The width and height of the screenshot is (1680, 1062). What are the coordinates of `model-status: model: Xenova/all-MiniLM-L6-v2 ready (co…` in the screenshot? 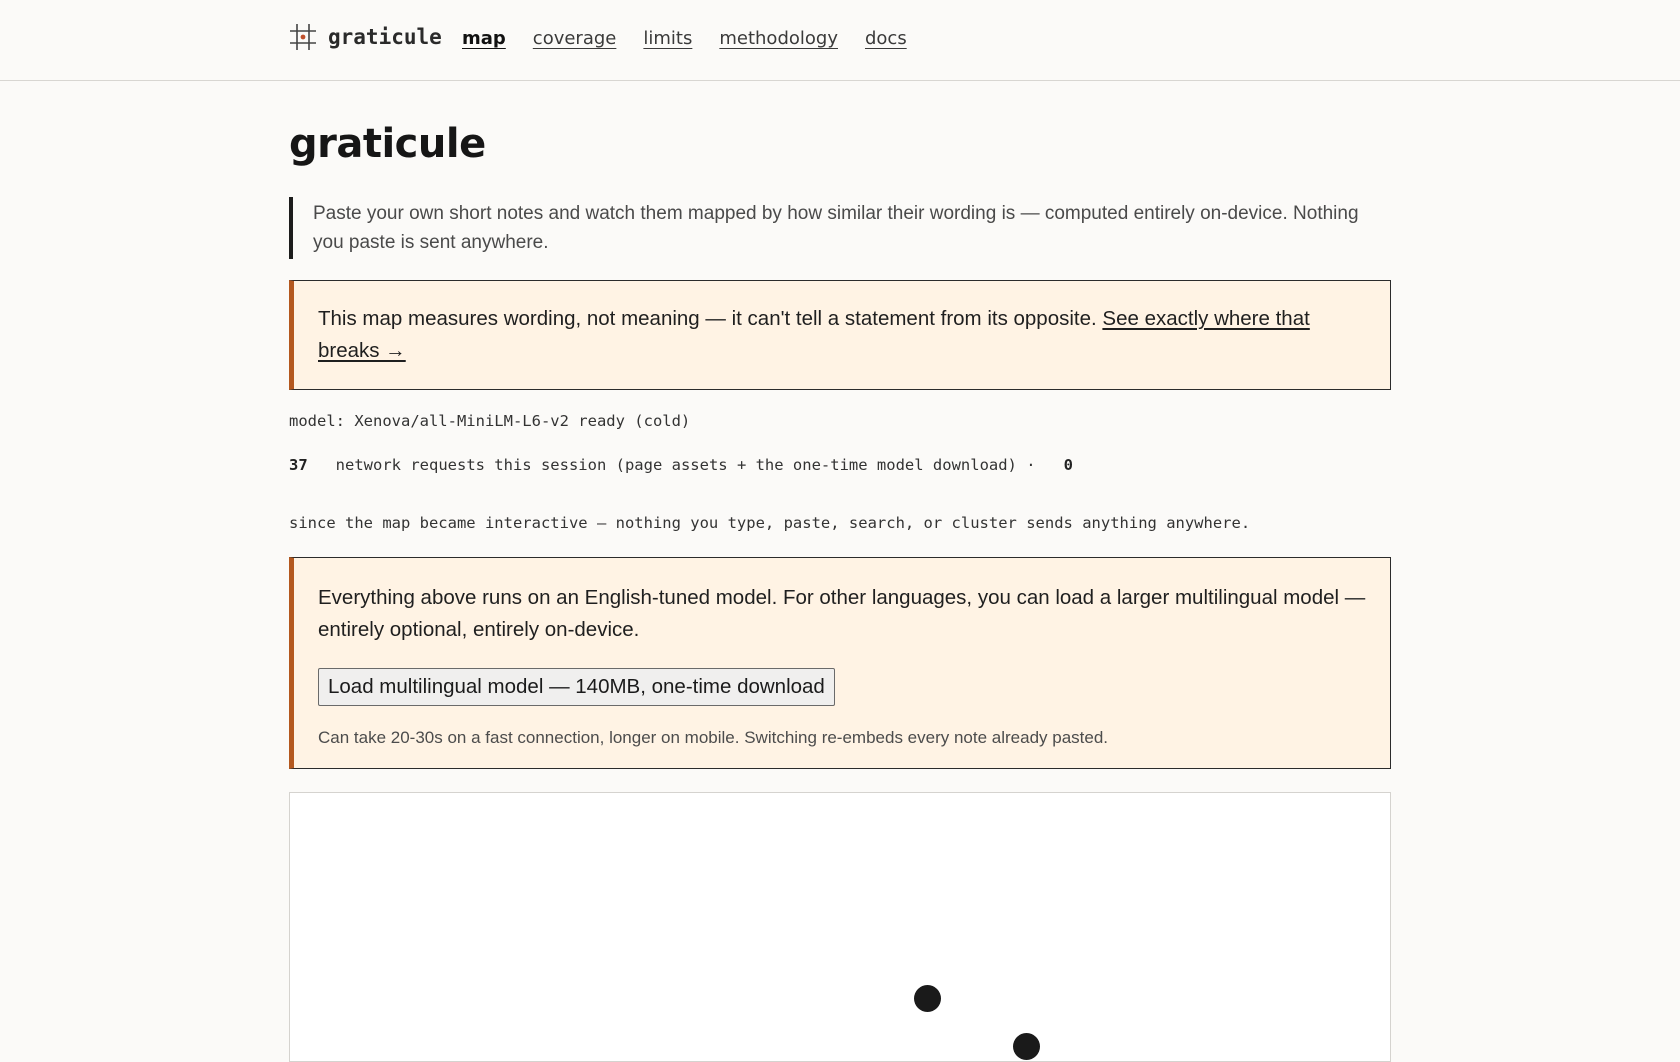 It's located at (490, 421).